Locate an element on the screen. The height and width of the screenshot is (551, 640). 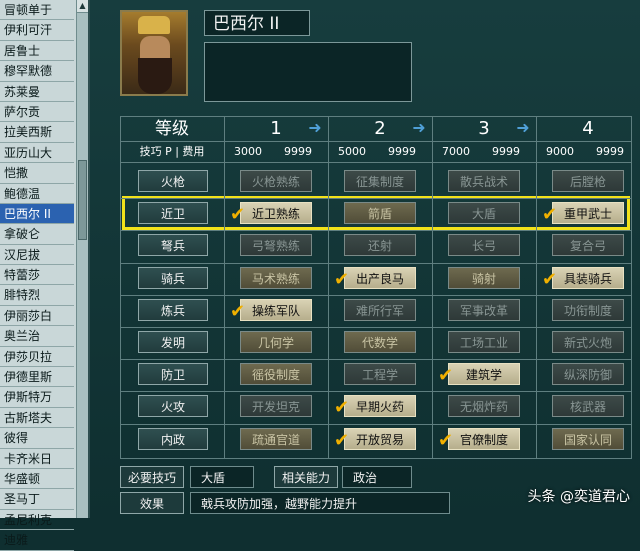
skill-button: 徭役制度 is located at coordinates (276, 374).